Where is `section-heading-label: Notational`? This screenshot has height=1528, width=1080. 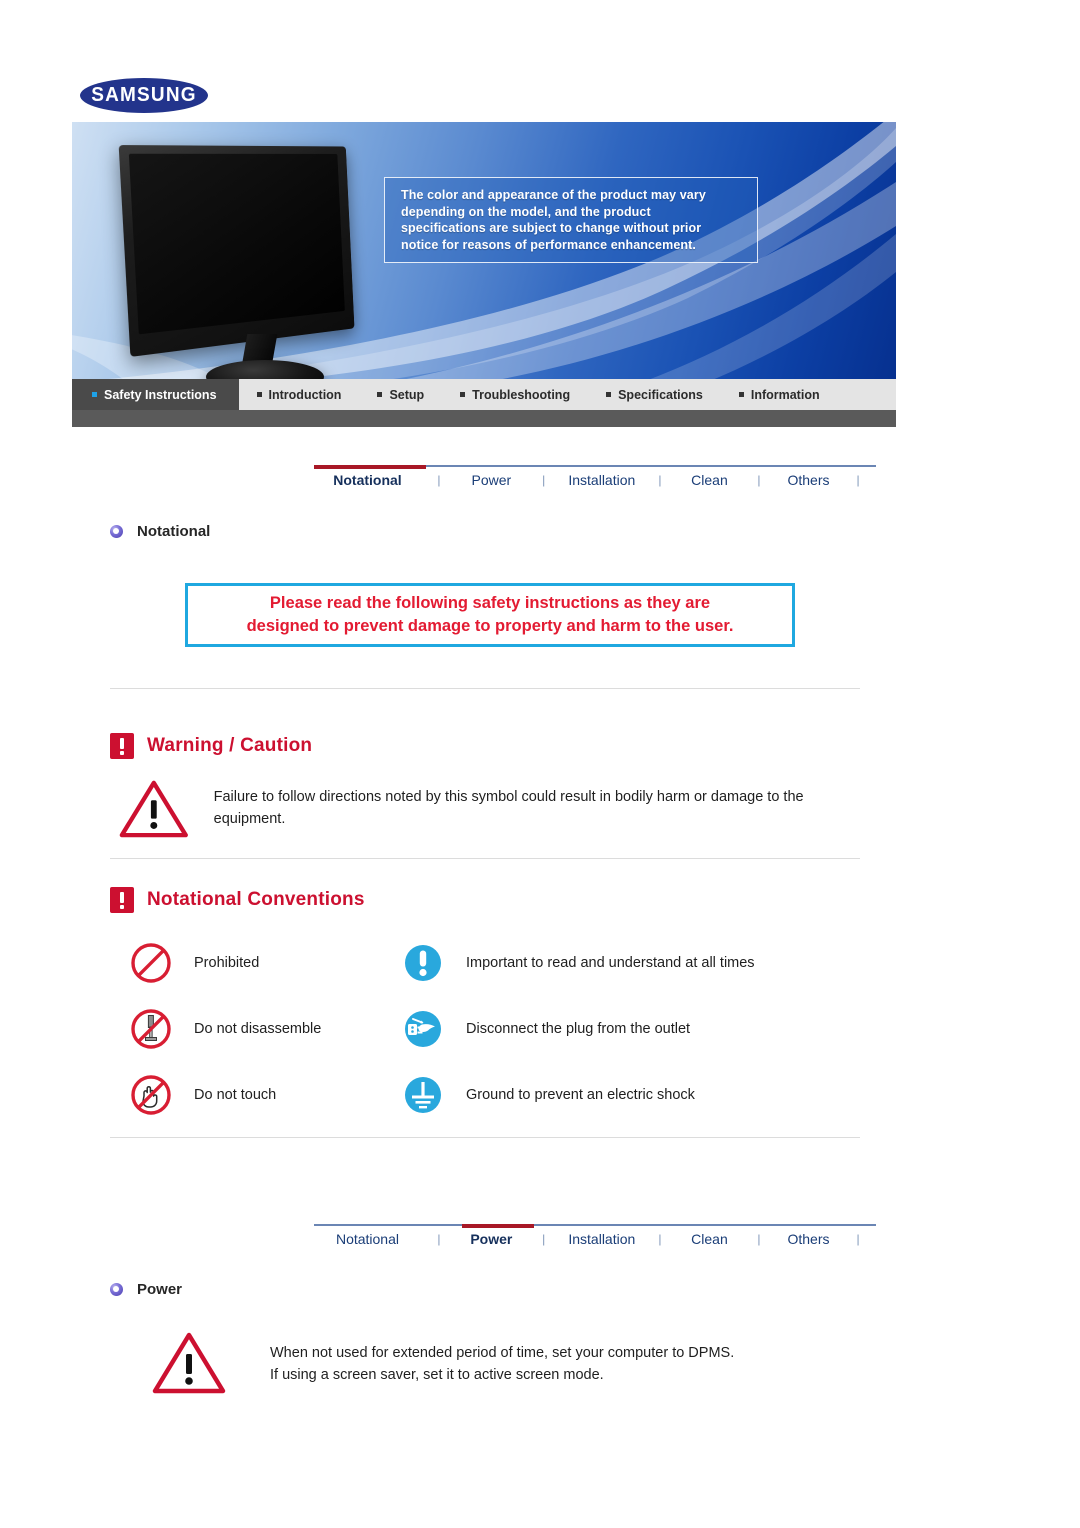 section-heading-label: Notational is located at coordinates (174, 531).